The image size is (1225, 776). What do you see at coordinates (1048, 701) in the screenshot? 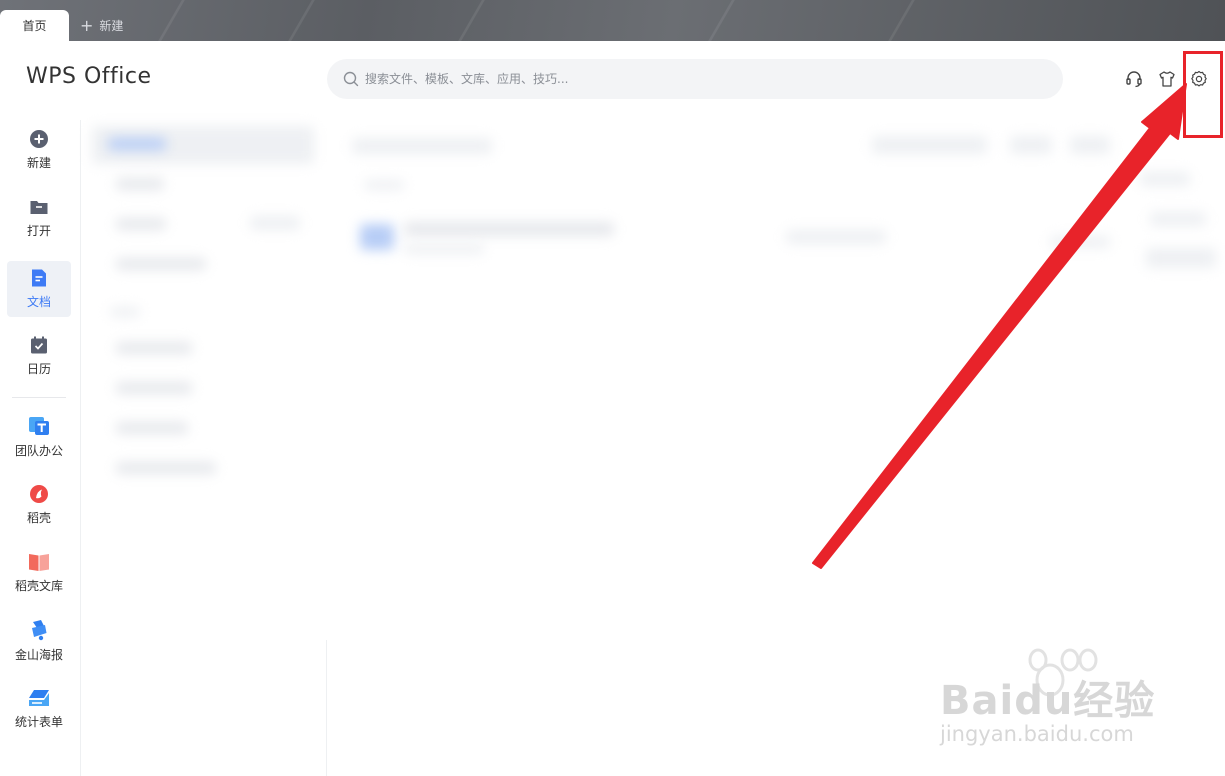
I see `watermark-brand: Baidu经验` at bounding box center [1048, 701].